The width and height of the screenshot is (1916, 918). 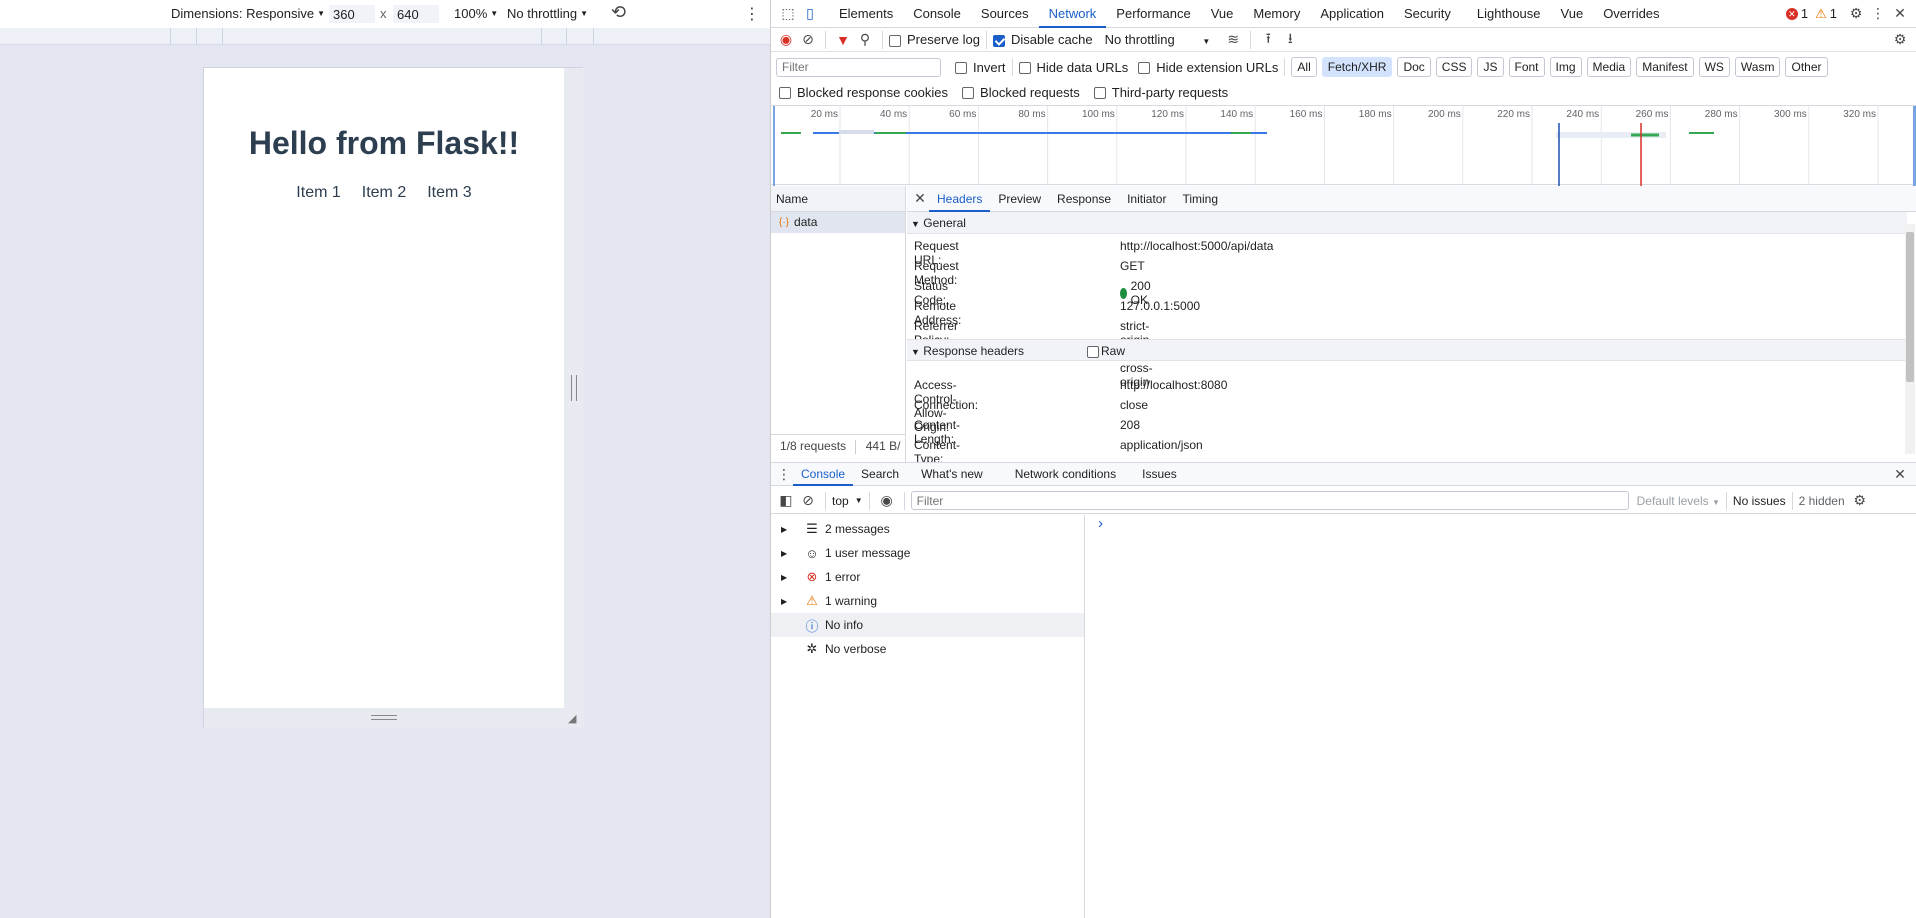 I want to click on width-input, so click(x=352, y=14).